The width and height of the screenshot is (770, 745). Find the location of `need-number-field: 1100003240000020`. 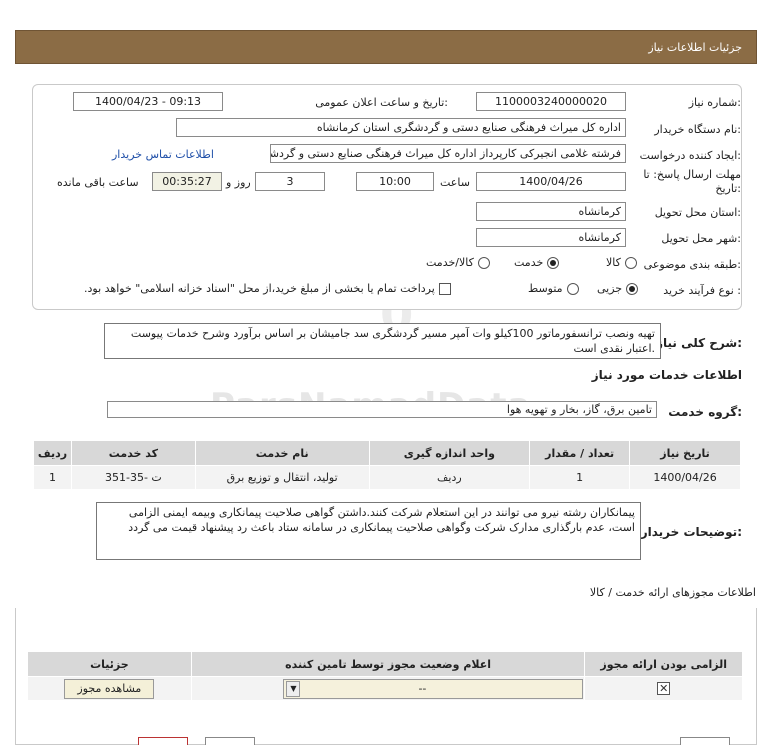

need-number-field: 1100003240000020 is located at coordinates (551, 101).